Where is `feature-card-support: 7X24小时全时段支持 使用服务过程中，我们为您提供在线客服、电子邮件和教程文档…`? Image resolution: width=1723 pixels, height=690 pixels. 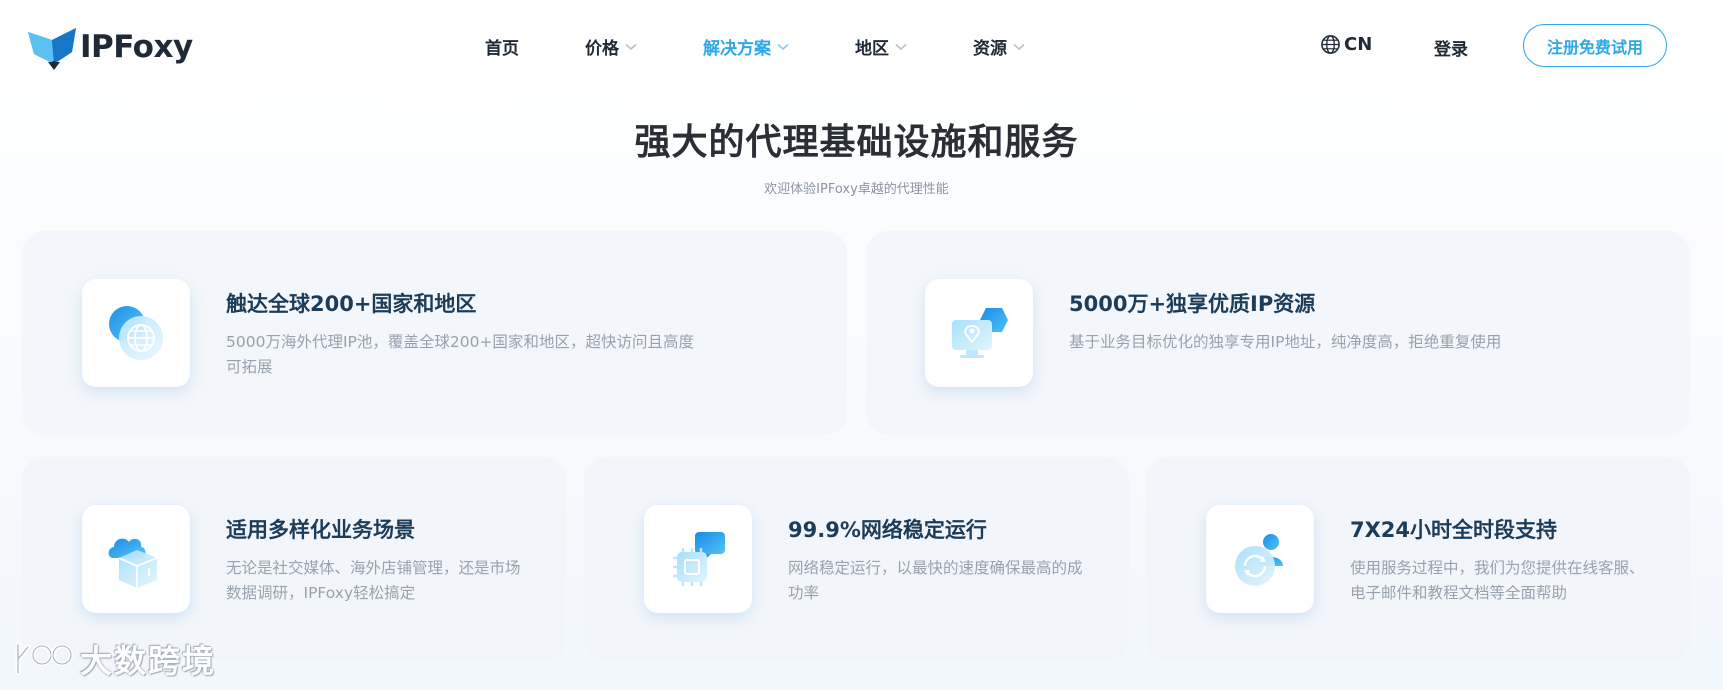
feature-card-support: 7X24小时全时段支持 使用服务过程中，我们为您提供在线客服、电子邮件和教程文档… is located at coordinates (1418, 559).